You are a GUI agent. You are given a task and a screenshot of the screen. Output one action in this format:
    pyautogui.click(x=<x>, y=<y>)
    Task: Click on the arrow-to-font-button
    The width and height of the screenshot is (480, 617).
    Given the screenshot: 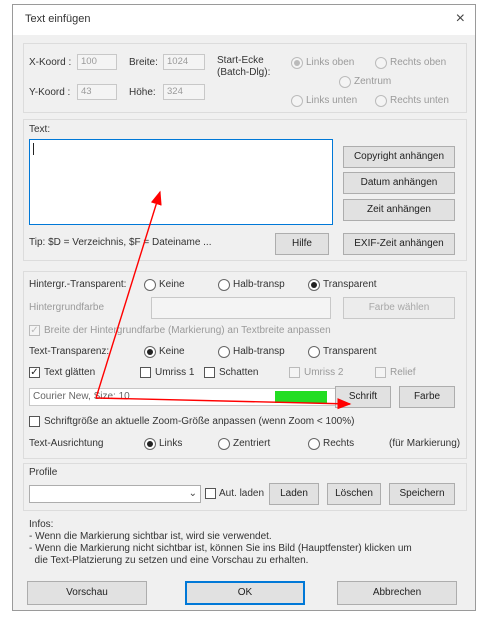 What is the action you would take?
    pyautogui.click(x=223, y=403)
    